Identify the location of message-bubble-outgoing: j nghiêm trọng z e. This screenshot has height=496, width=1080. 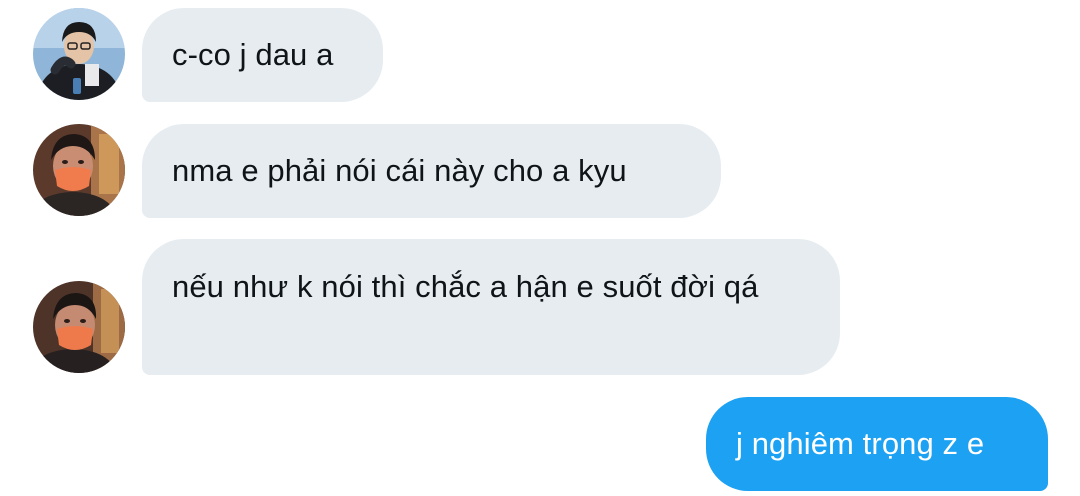
(877, 444).